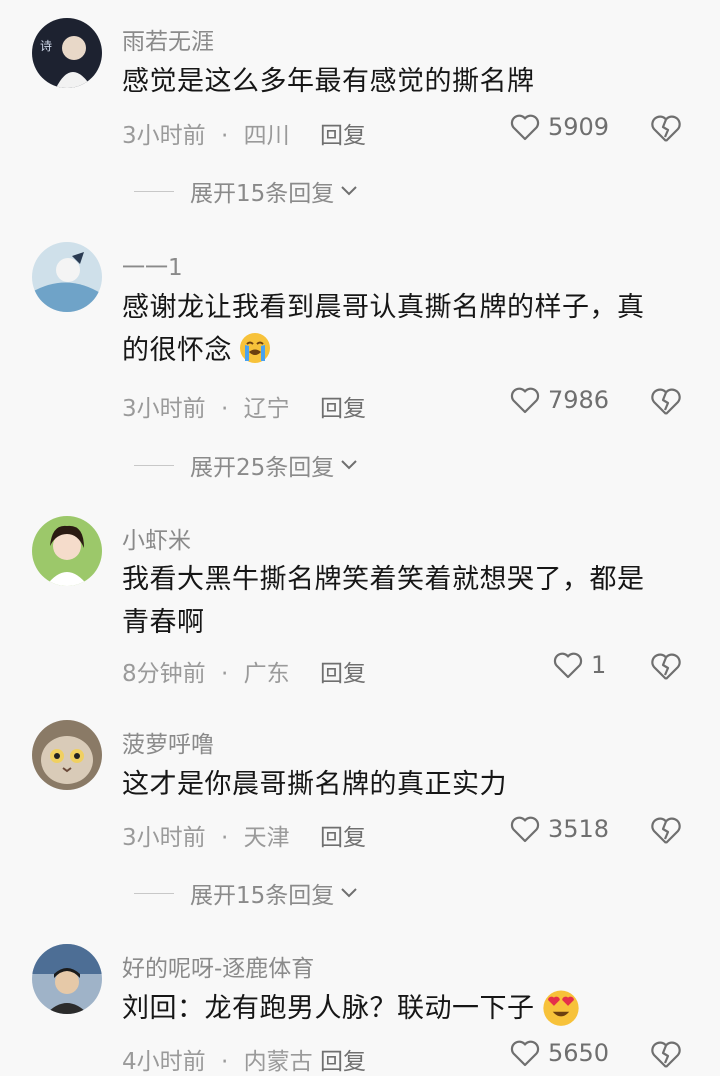  I want to click on comment-meta: 3小时前 · 辽宁, so click(206, 406).